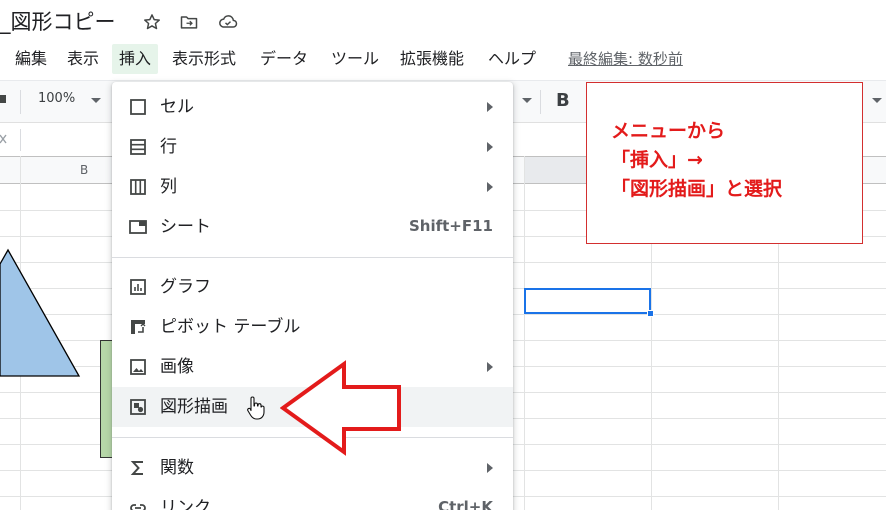 The image size is (886, 510). What do you see at coordinates (230, 327) in the screenshot?
I see `menu-item-label: ピボット テーブル` at bounding box center [230, 327].